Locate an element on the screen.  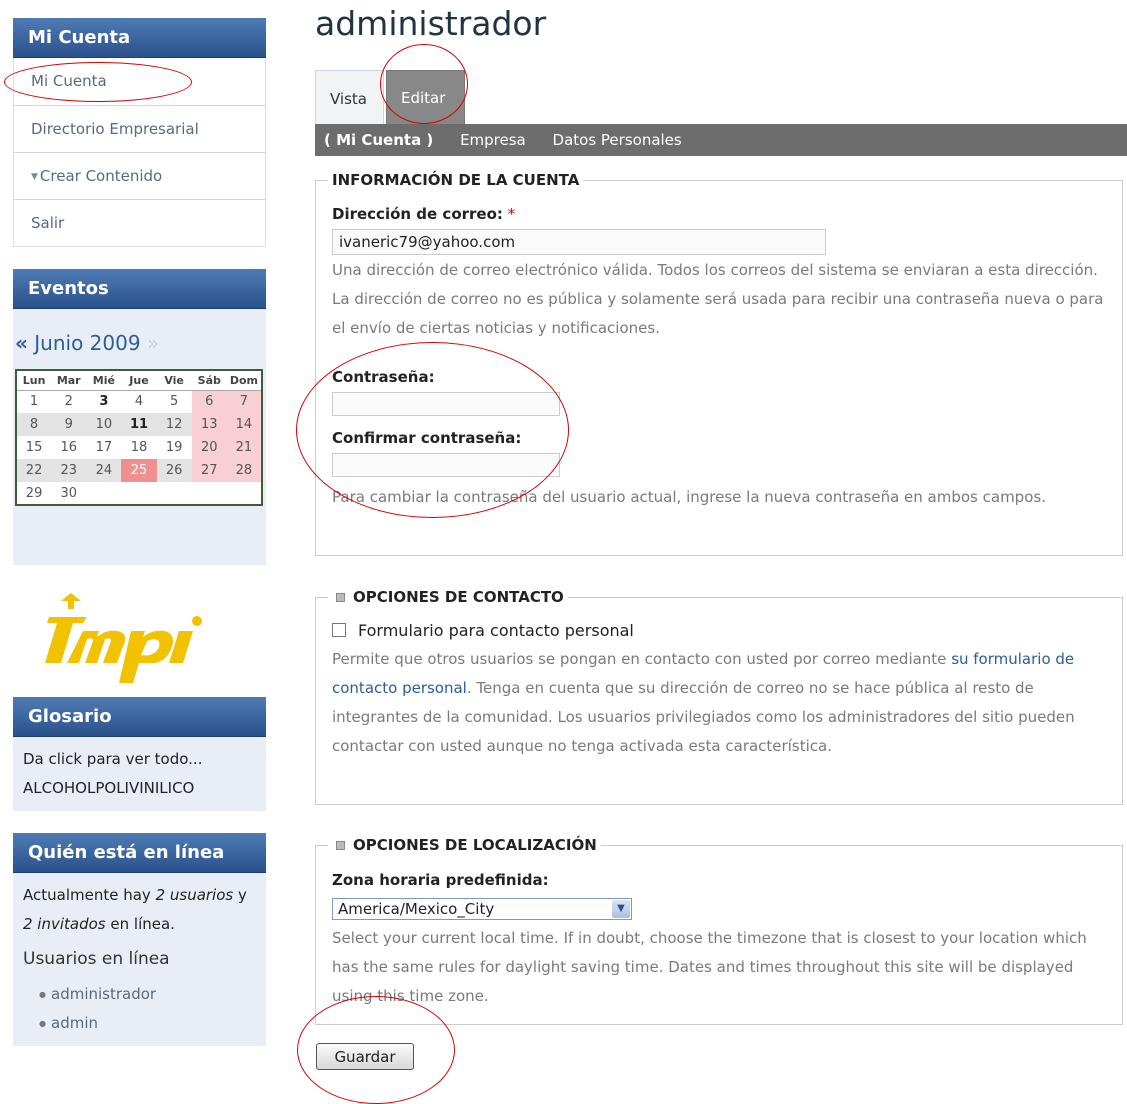
confirm-password-field is located at coordinates (446, 465).